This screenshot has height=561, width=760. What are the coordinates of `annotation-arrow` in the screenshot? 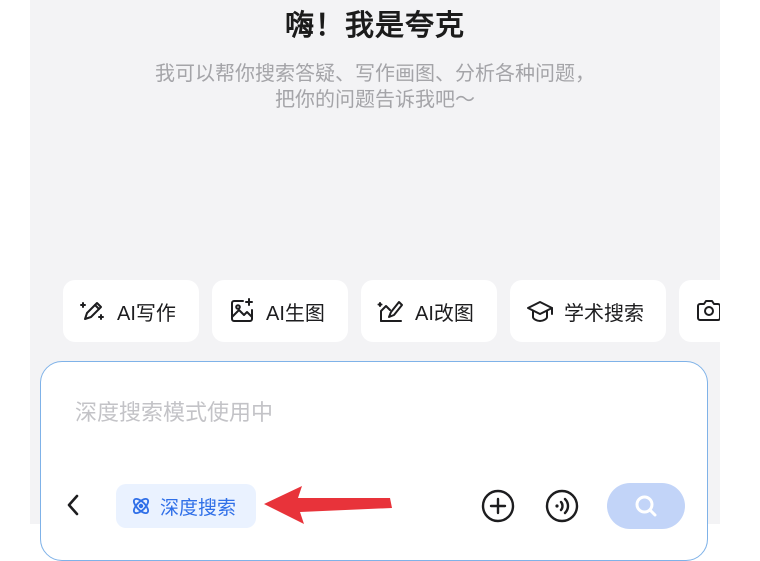 It's located at (328, 505).